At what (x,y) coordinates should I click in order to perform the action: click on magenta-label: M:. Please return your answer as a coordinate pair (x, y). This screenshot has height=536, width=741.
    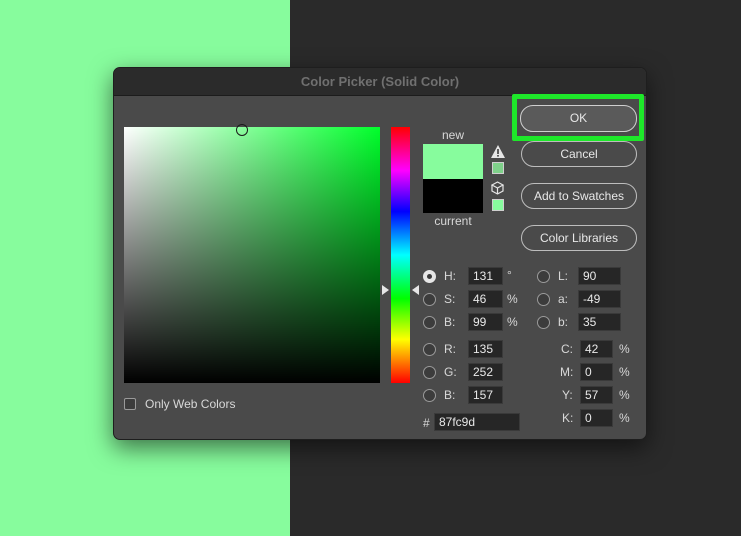
    Looking at the image, I should click on (567, 372).